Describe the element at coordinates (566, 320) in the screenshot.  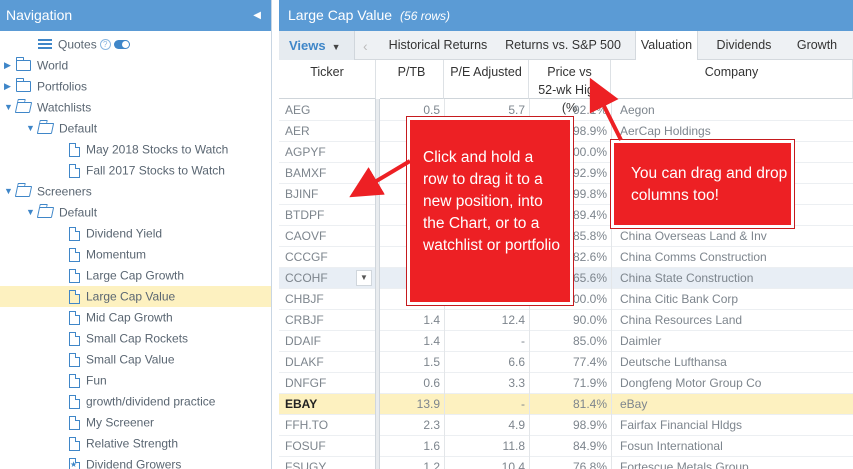
I see `table-row: CRBJF 1.4 12.4 90.0% China Resources Land` at that location.